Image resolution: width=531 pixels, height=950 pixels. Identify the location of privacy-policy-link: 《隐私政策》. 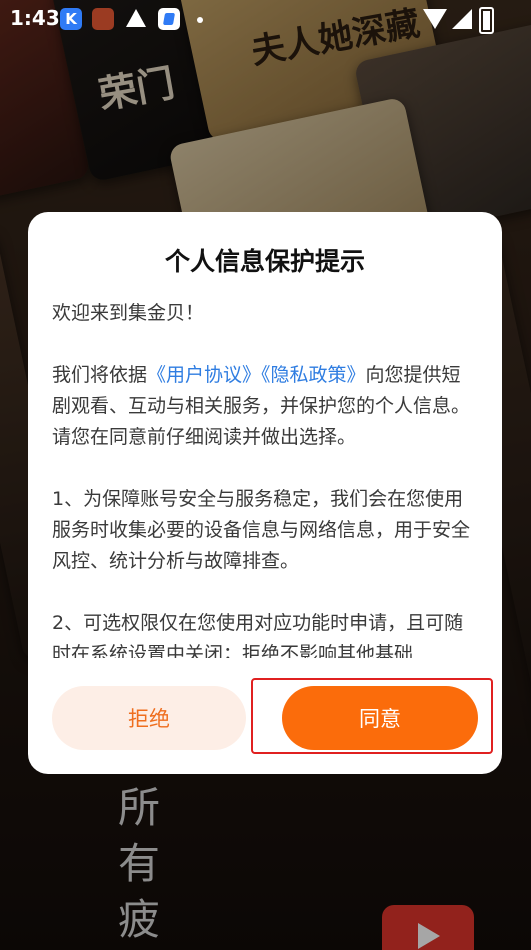
(313, 375).